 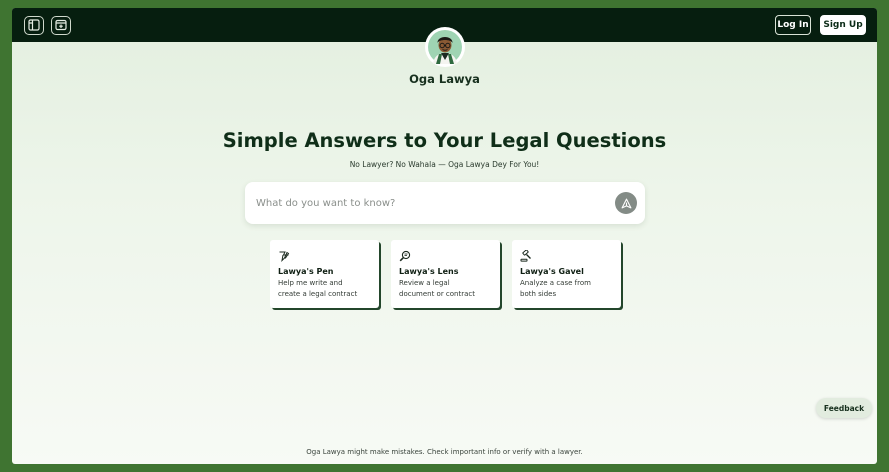 I want to click on card-title: Lawya's Lens, so click(x=429, y=271).